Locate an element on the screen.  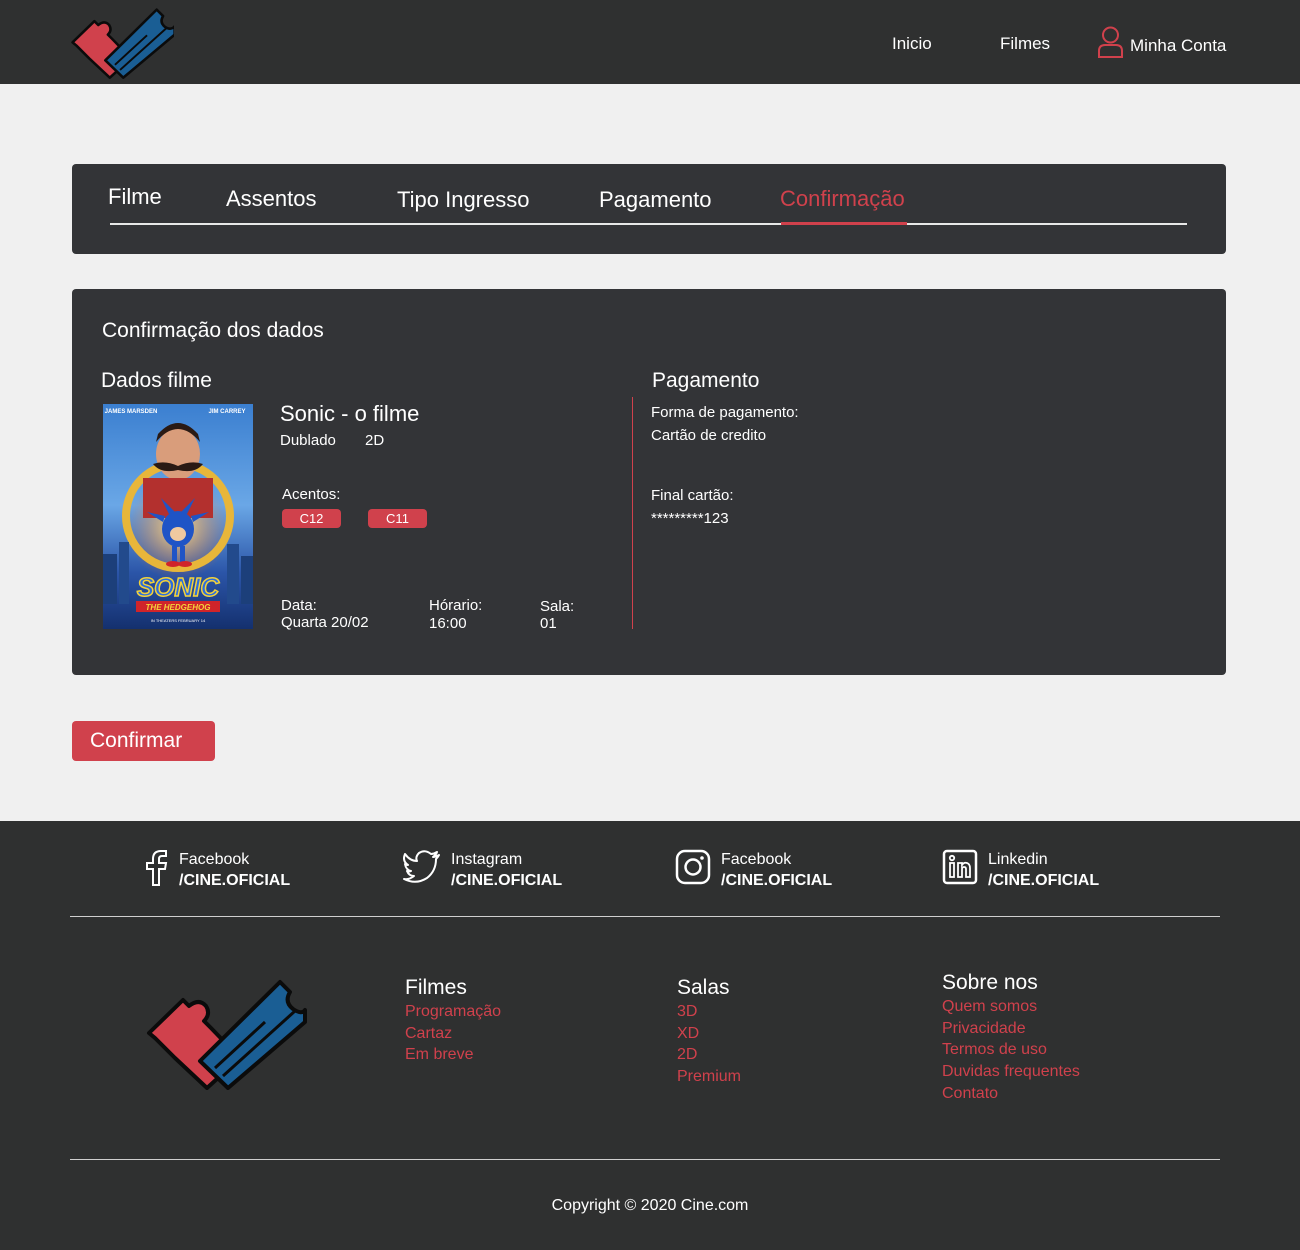
footer-link: Termos de uso is located at coordinates (1011, 1050).